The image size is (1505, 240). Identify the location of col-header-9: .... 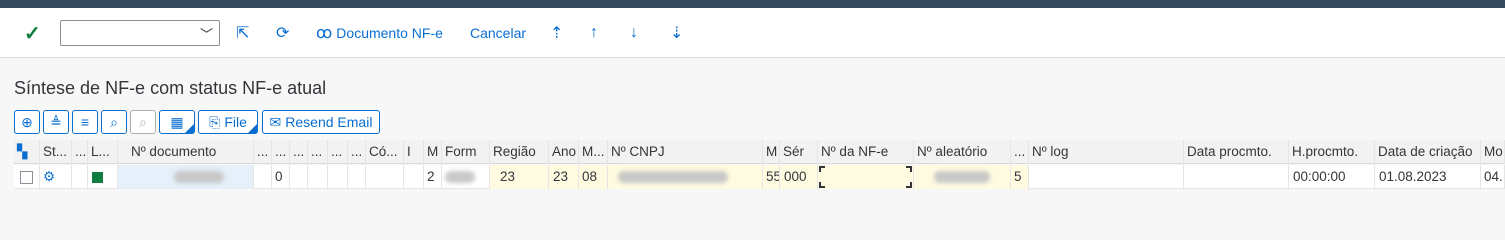
(338, 152).